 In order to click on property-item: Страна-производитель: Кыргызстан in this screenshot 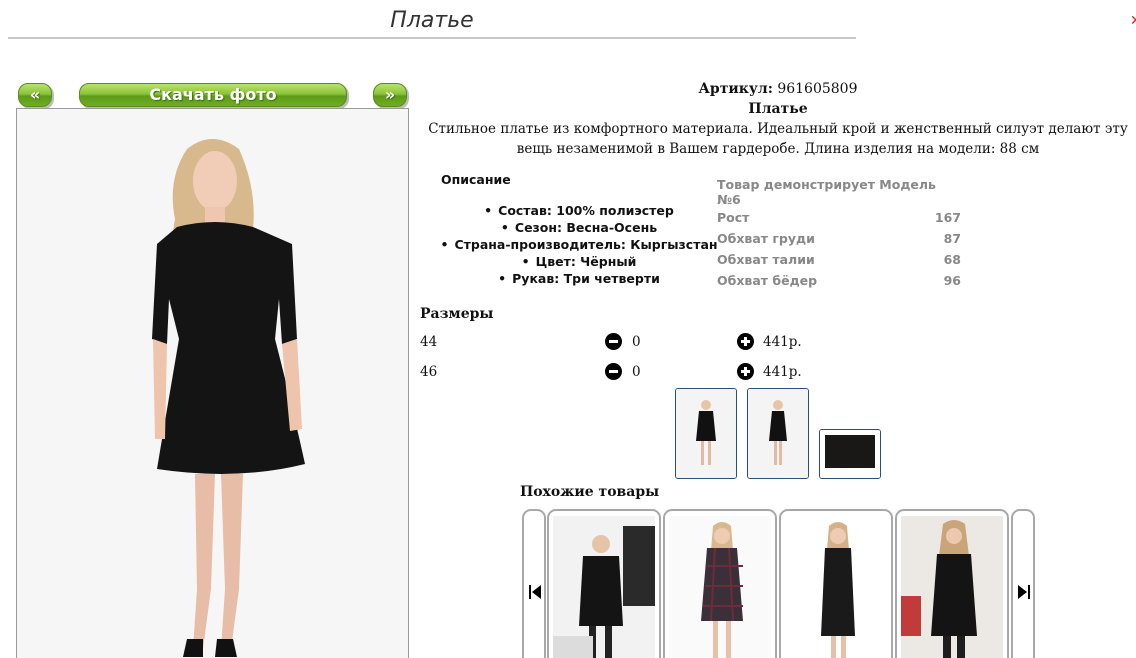, I will do `click(579, 244)`.